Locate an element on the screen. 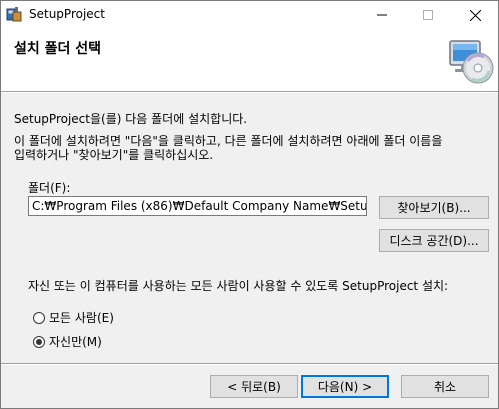  minimize-icon is located at coordinates (382, 15).